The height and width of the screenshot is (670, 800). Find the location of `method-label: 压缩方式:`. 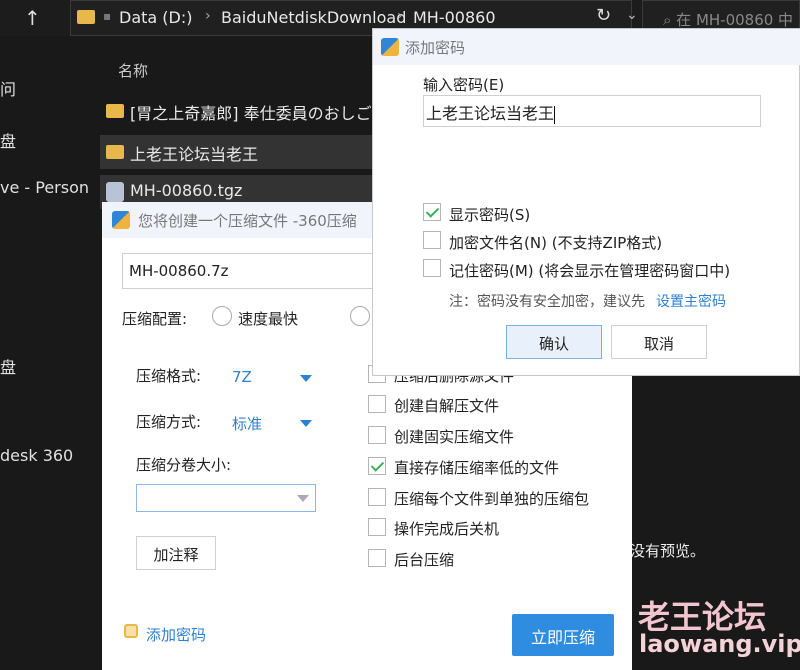

method-label: 压缩方式: is located at coordinates (169, 422).